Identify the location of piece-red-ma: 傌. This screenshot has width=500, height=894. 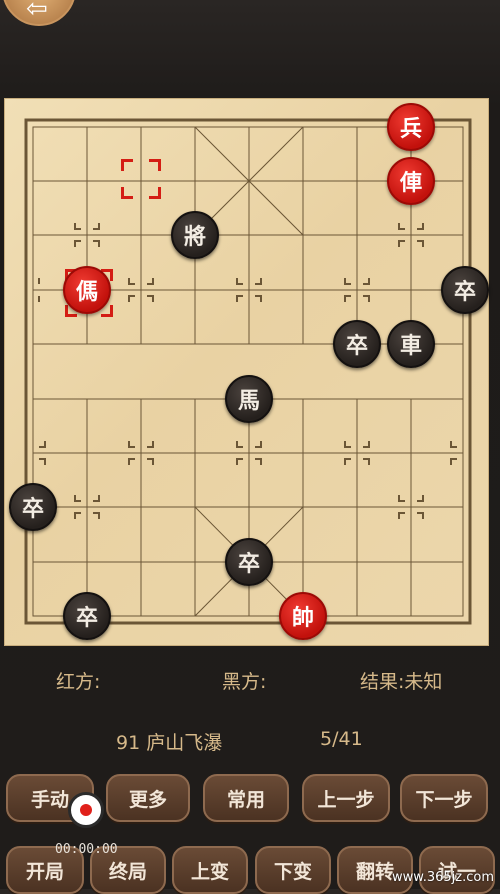
(87, 290).